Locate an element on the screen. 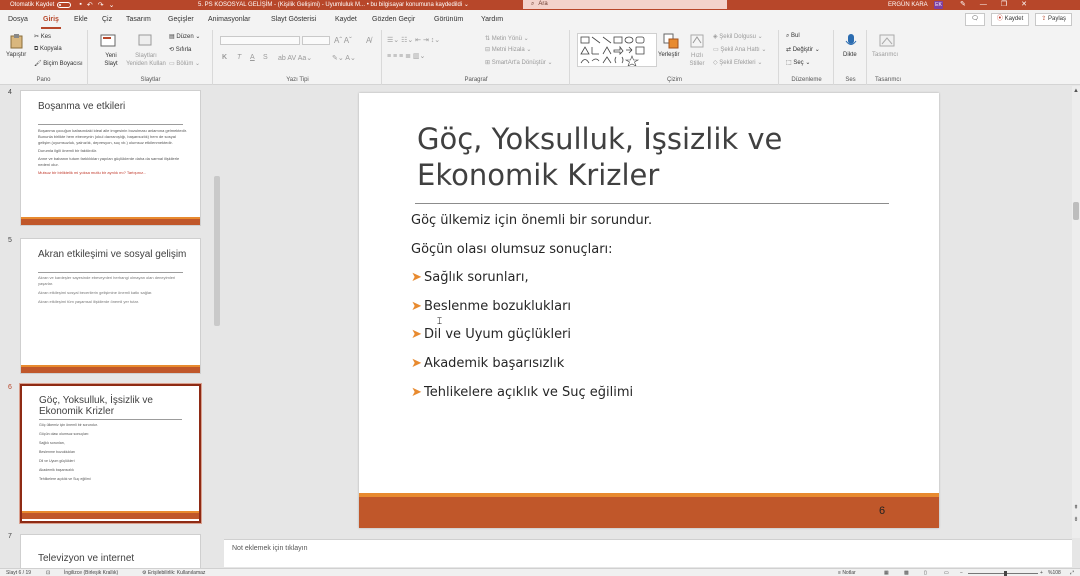 The width and height of the screenshot is (1080, 576). tab-animasyonlar: Animasyonlar is located at coordinates (229, 19).